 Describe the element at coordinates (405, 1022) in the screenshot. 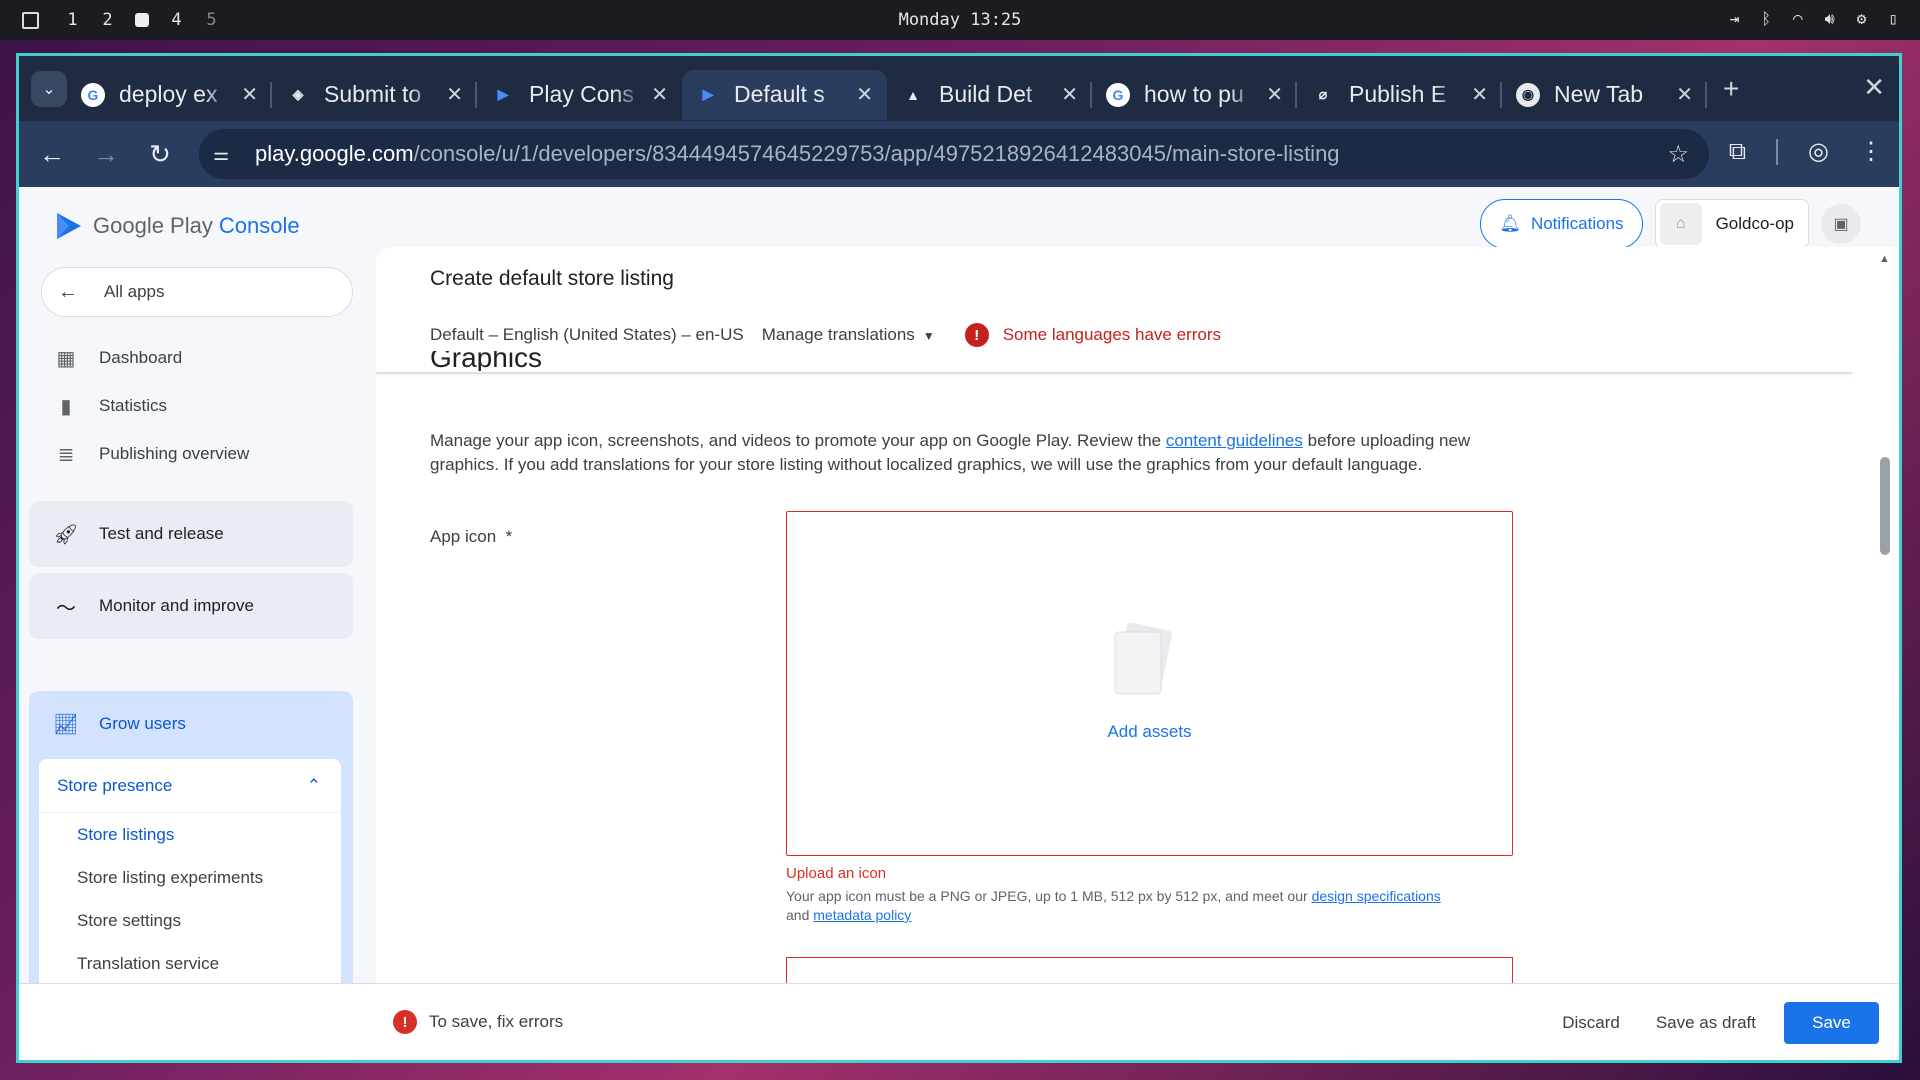

I see `error-icon: !` at that location.